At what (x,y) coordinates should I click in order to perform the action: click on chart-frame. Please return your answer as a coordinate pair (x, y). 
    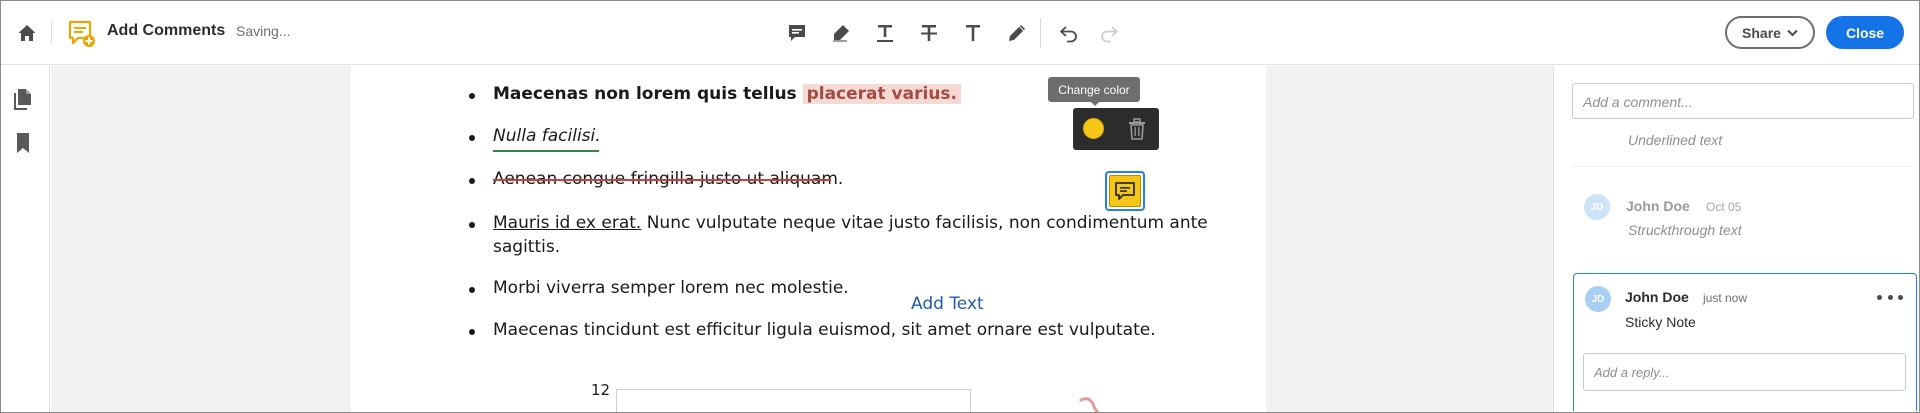
    Looking at the image, I should click on (793, 400).